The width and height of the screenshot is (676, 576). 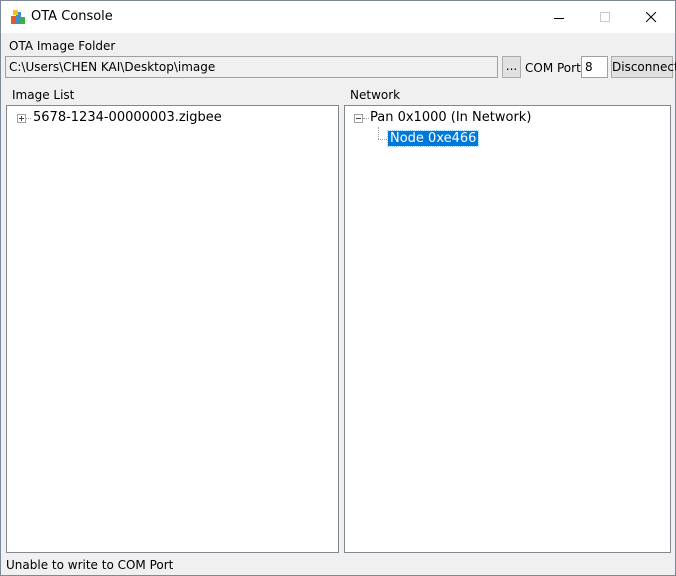 I want to click on com-port-label: COM Port:, so click(x=555, y=68).